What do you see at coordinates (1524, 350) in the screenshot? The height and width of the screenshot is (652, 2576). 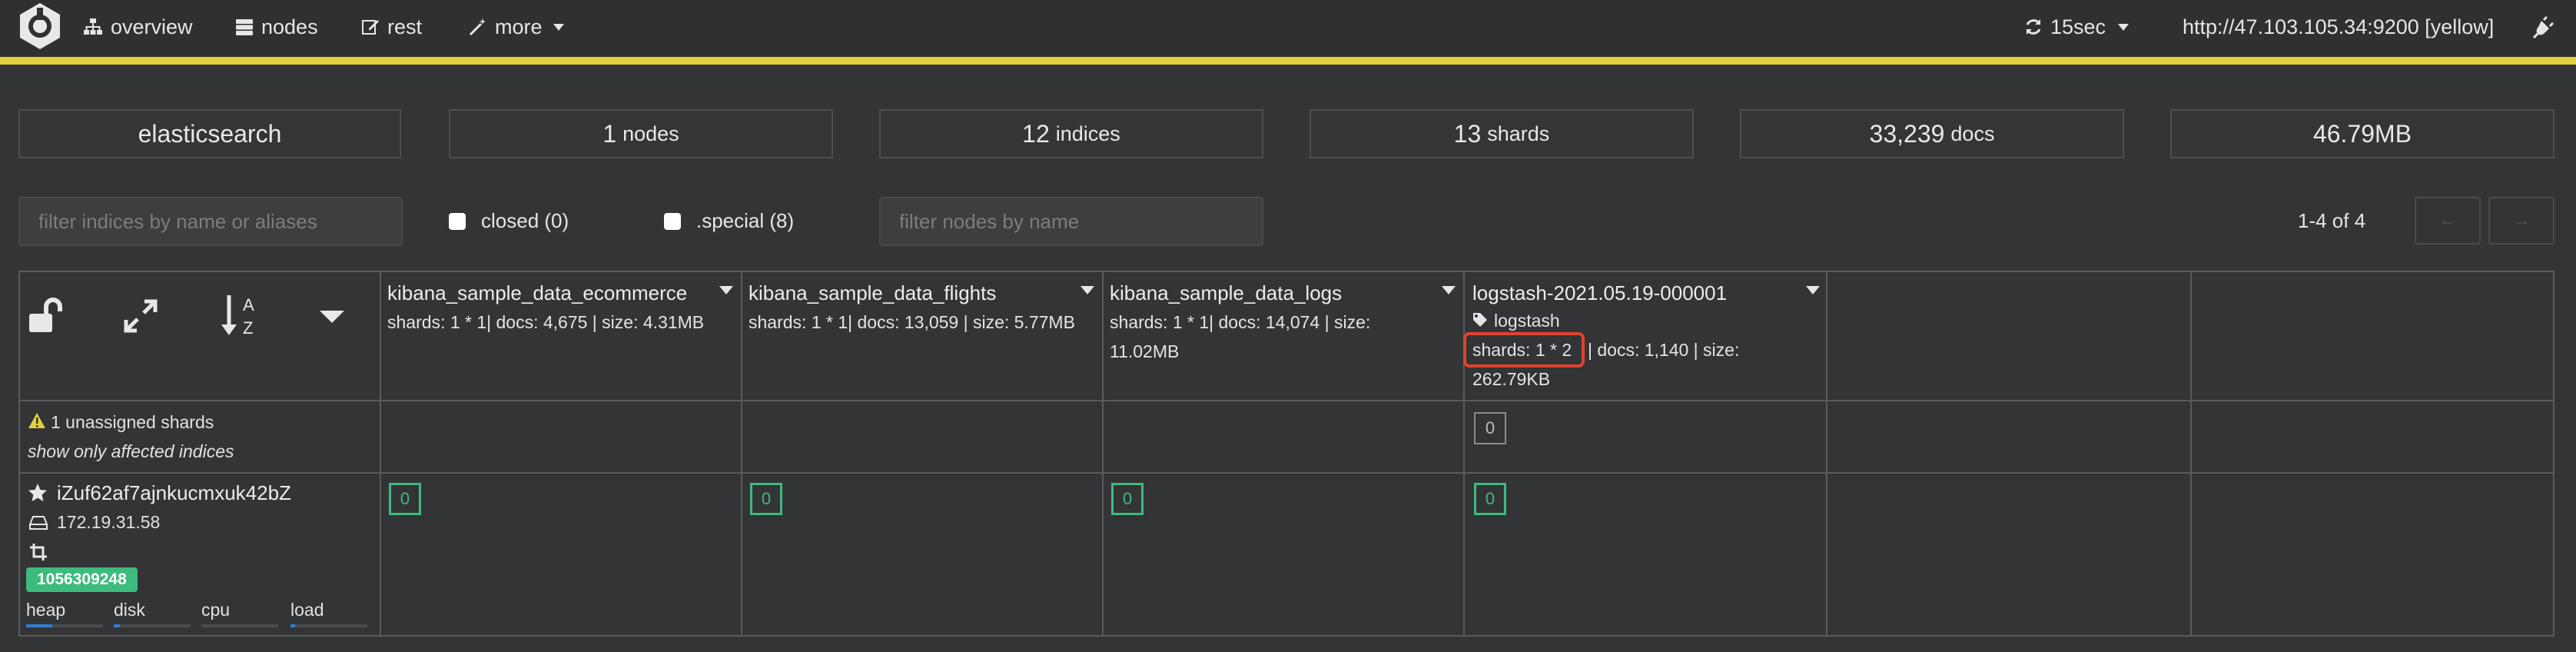 I see `highlight-annotation` at bounding box center [1524, 350].